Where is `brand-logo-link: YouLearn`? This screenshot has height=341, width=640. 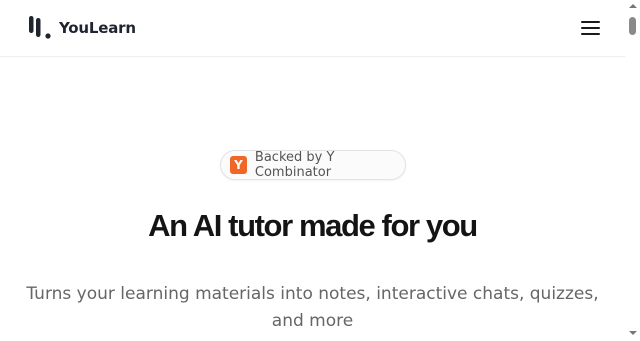 brand-logo-link: YouLearn is located at coordinates (81, 28).